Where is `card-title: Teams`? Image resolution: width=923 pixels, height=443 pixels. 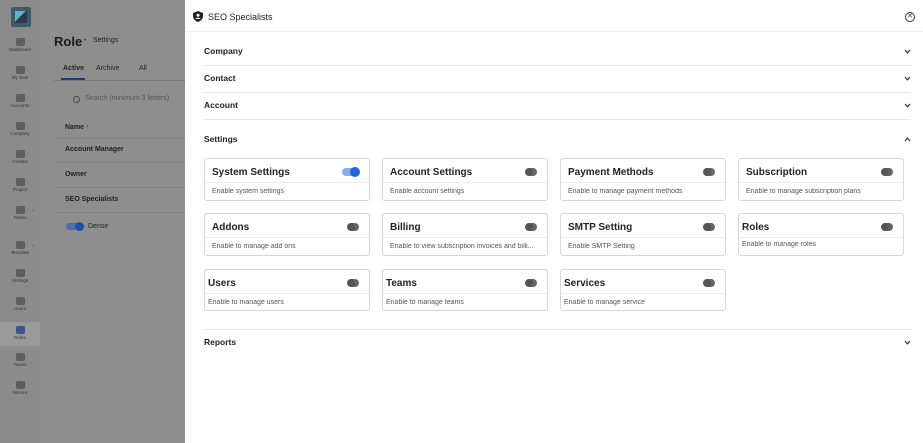 card-title: Teams is located at coordinates (401, 283).